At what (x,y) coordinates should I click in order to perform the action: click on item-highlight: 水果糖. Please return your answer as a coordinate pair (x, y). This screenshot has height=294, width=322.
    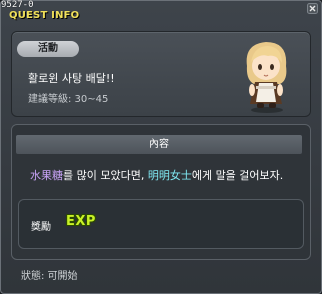
    Looking at the image, I should click on (46, 175).